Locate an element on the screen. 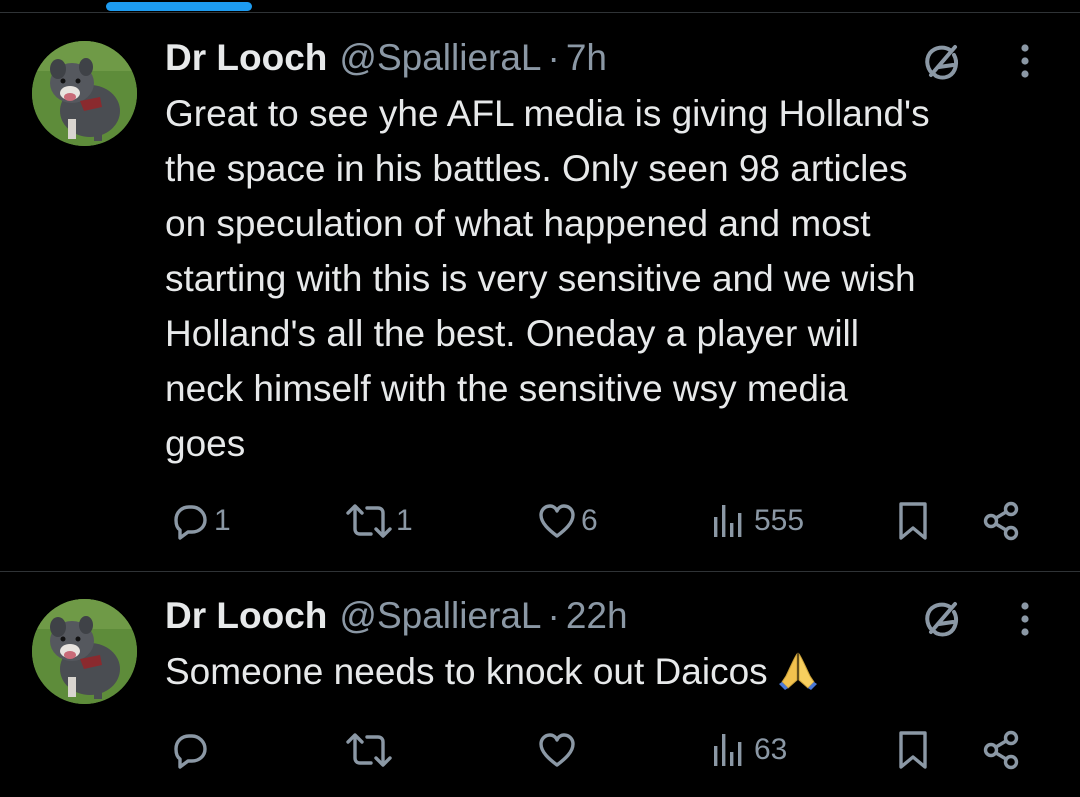  tweet-actions: 1 1 6 555 is located at coordinates (540, 521).